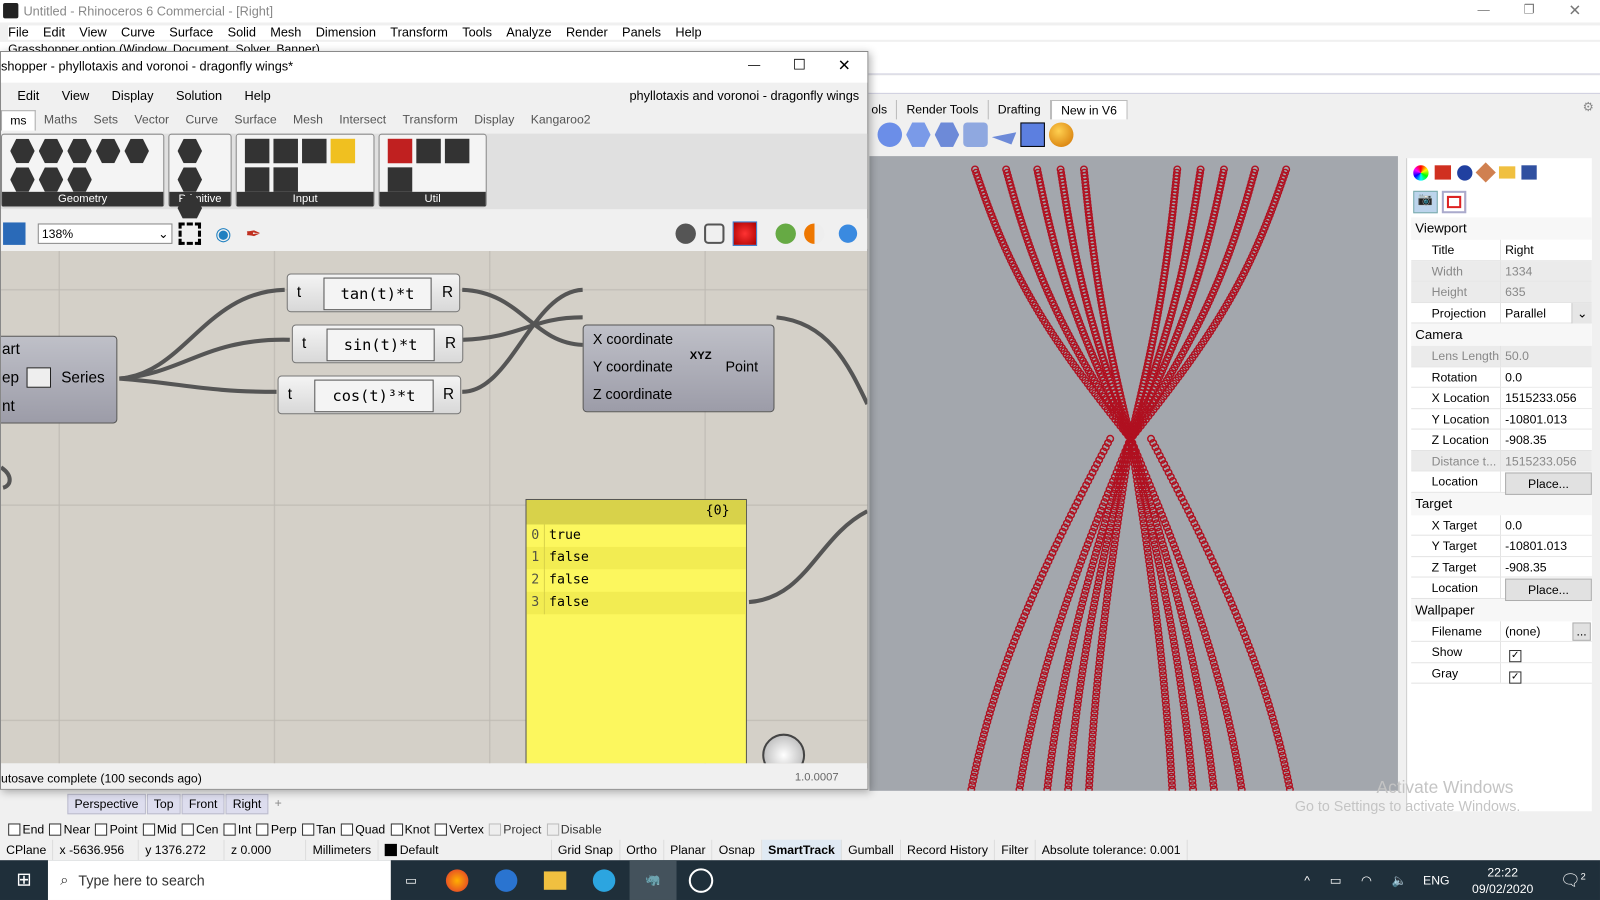  I want to click on gh-tab: Sets, so click(105, 120).